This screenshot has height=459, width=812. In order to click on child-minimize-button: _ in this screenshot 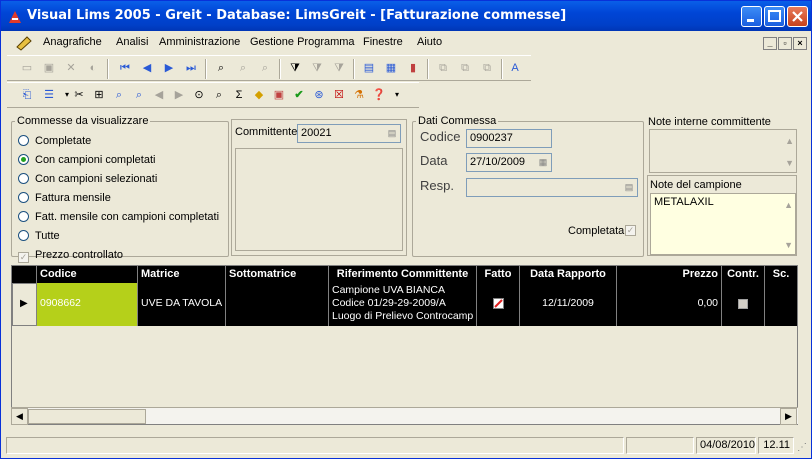, I will do `click(770, 43)`.